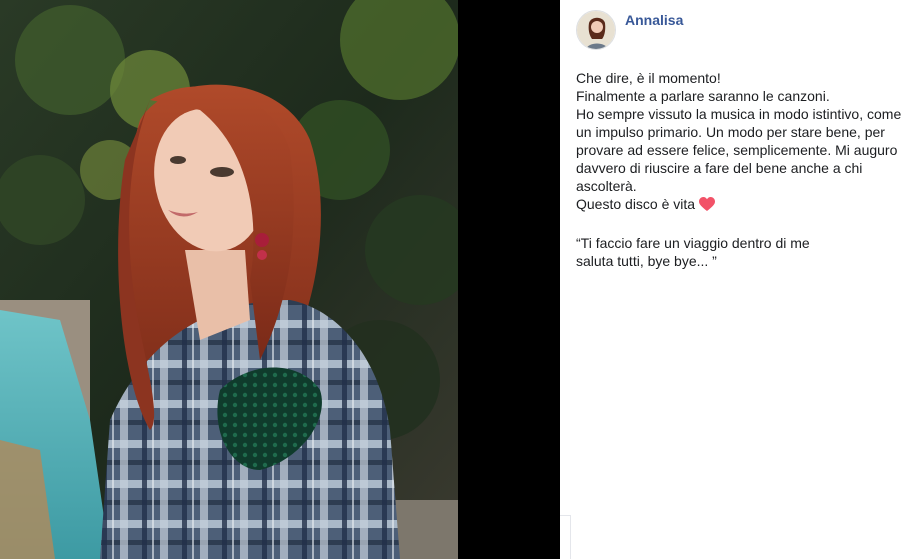 This screenshot has width=919, height=559. I want to click on panel-divider, so click(565, 537).